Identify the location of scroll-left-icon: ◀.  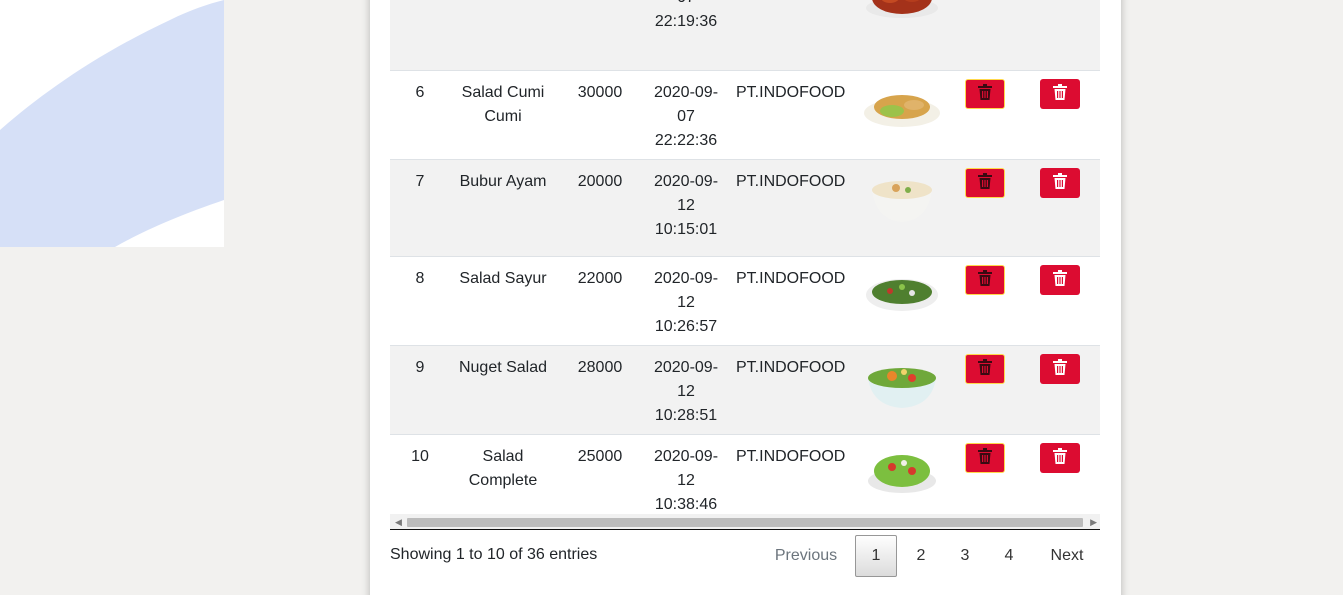
(398, 522).